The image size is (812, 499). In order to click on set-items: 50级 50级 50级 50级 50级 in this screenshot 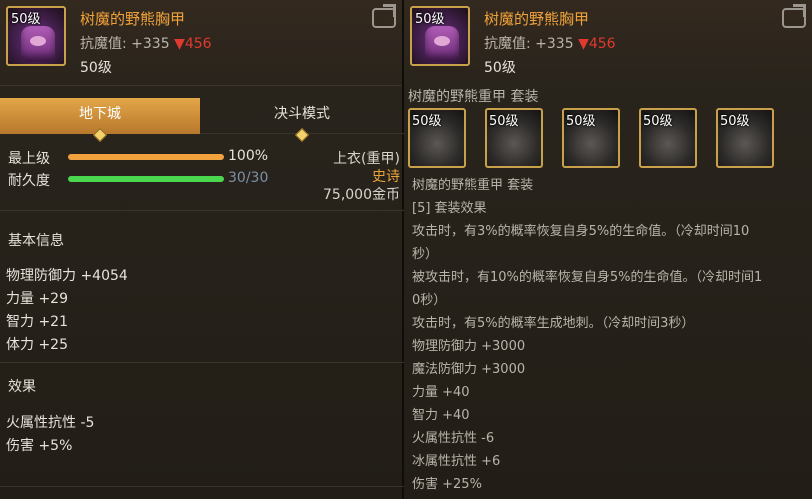, I will do `click(608, 139)`.